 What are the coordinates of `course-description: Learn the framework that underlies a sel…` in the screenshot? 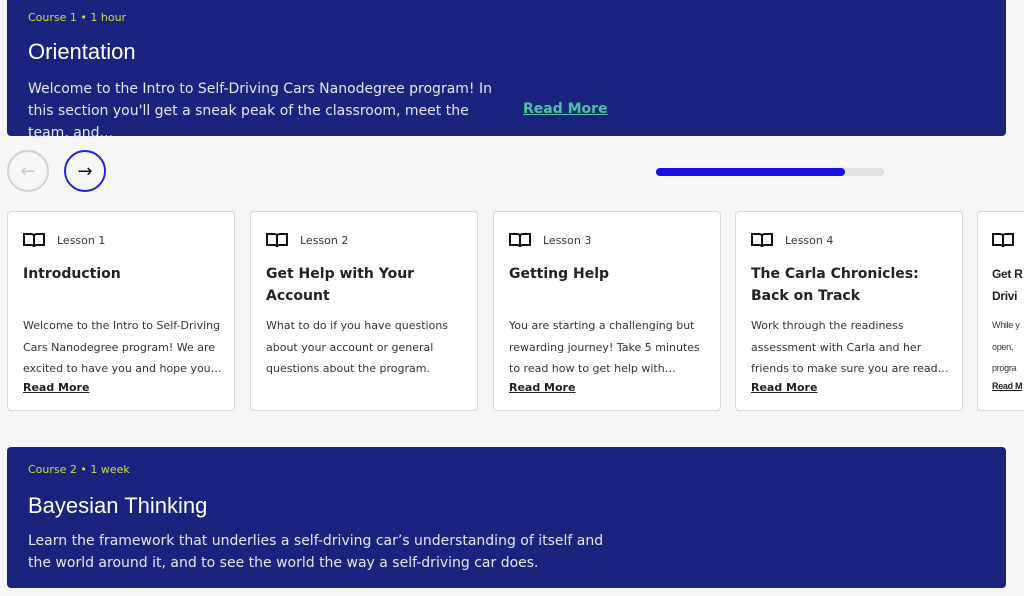 It's located at (316, 552).